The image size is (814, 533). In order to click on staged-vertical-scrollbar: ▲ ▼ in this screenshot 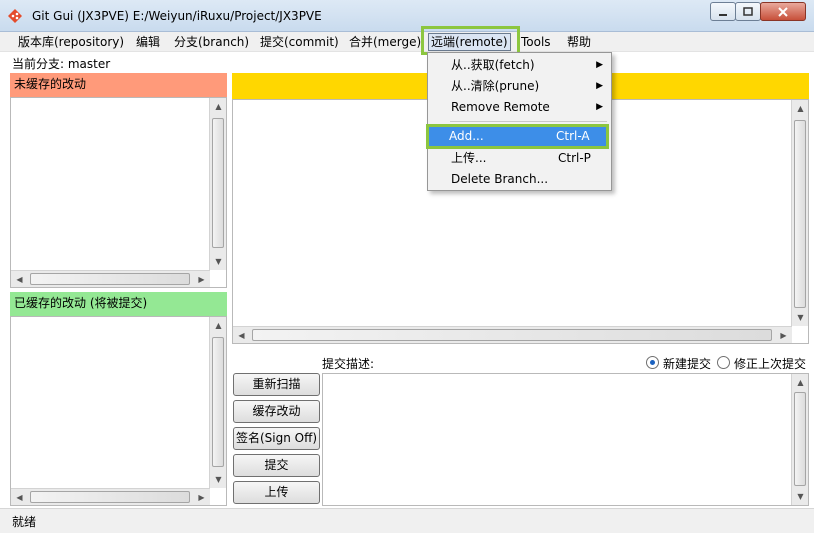, I will do `click(217, 402)`.